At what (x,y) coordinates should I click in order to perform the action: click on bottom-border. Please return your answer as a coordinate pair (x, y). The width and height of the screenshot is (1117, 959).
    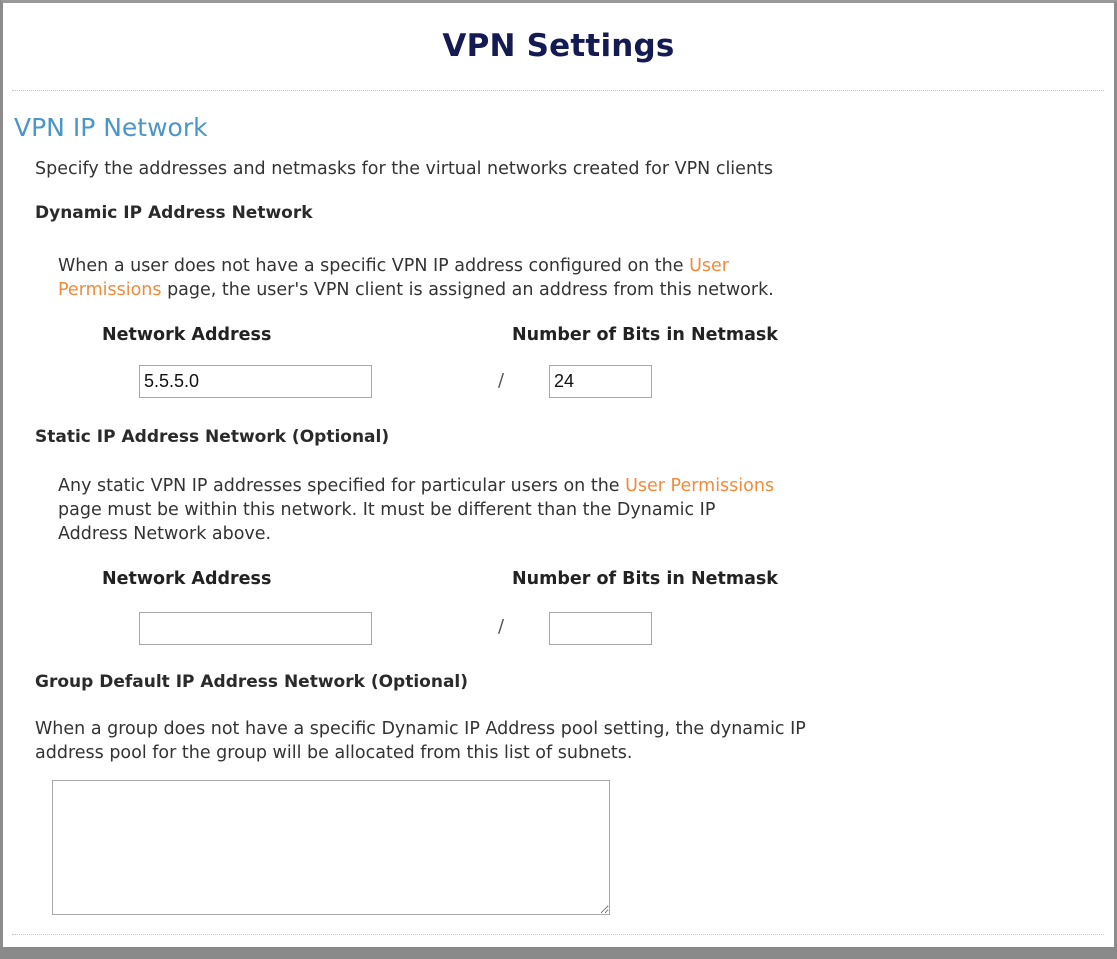
    Looking at the image, I should click on (558, 953).